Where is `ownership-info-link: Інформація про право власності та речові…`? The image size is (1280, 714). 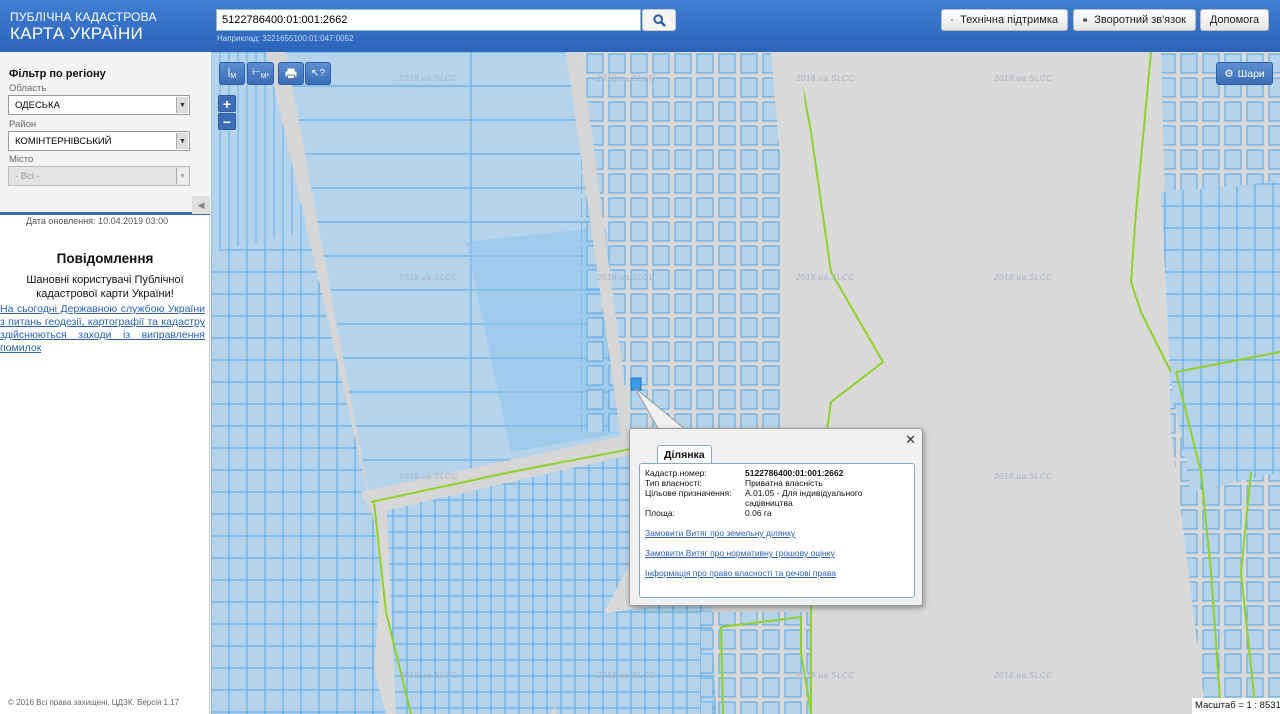
ownership-info-link: Інформація про право власності та речові… is located at coordinates (740, 573).